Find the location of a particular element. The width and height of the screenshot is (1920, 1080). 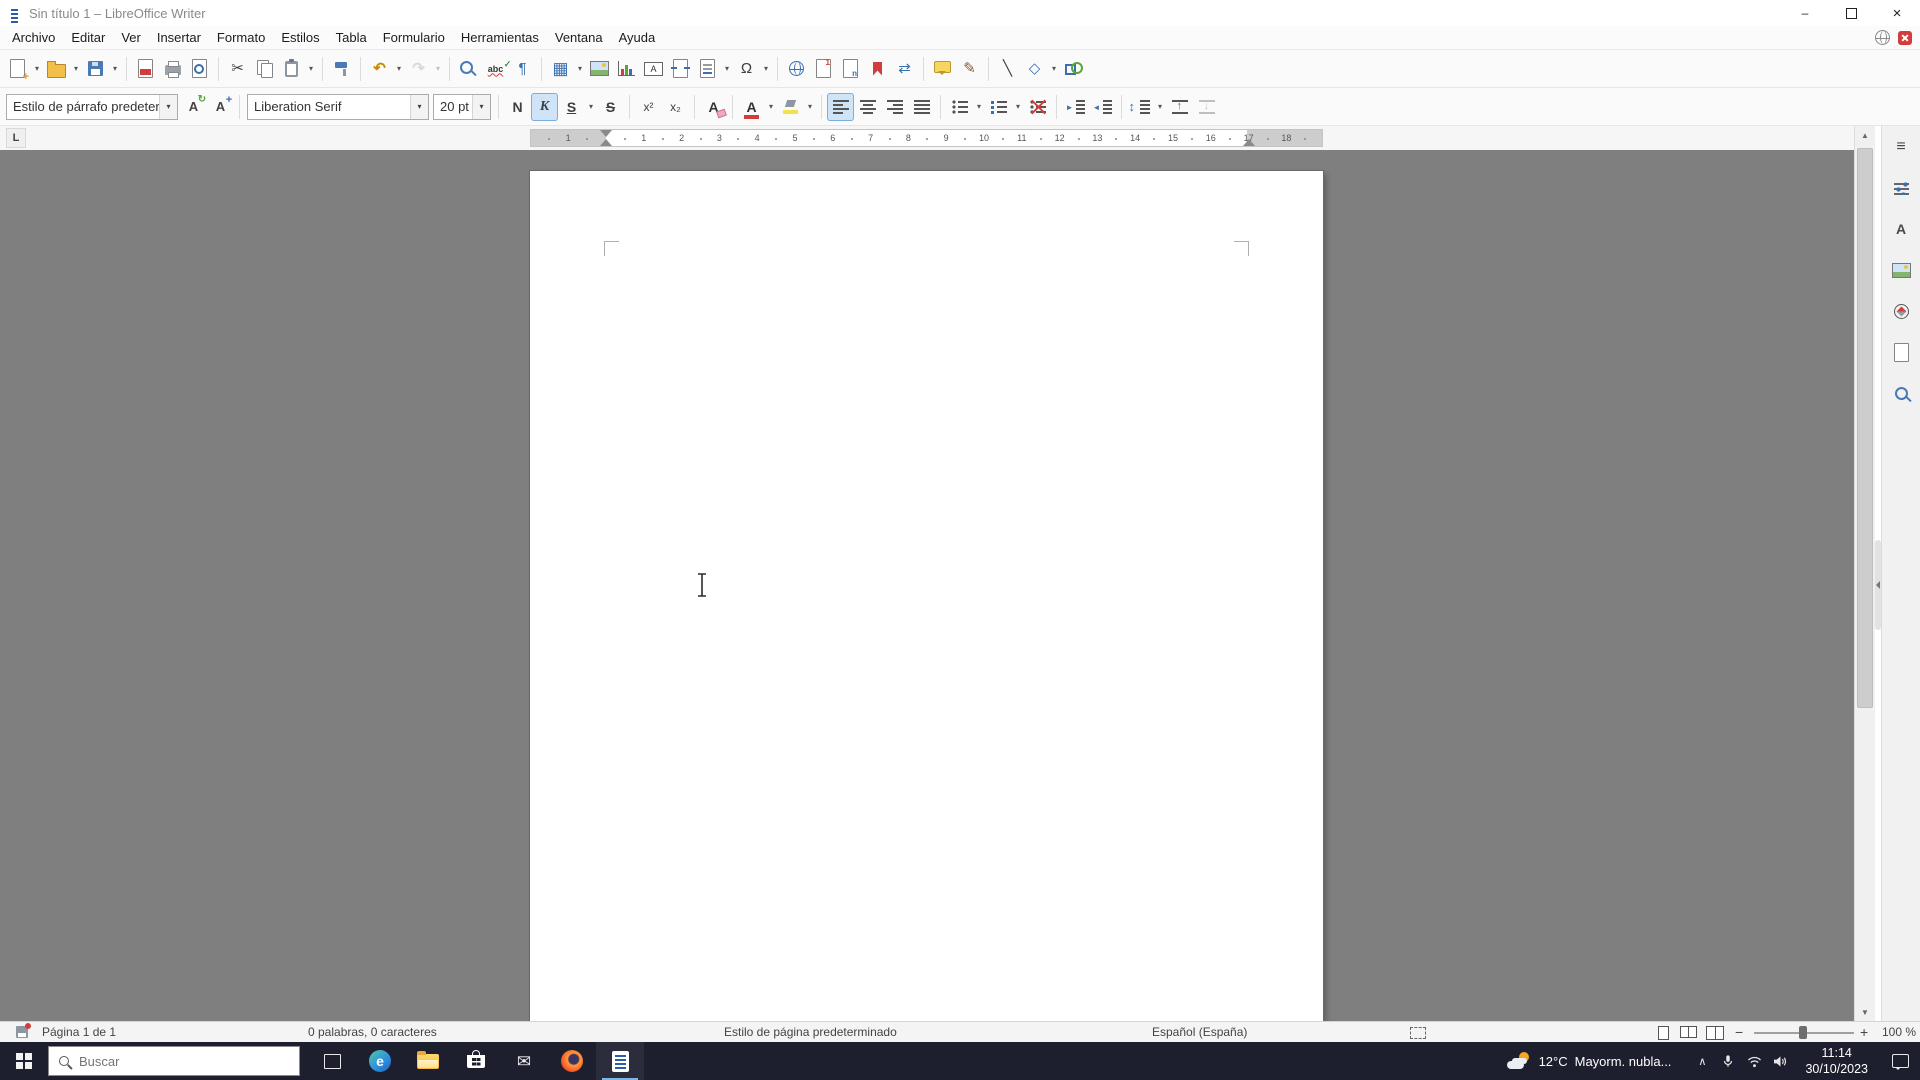

no-list-button is located at coordinates (1037, 107).